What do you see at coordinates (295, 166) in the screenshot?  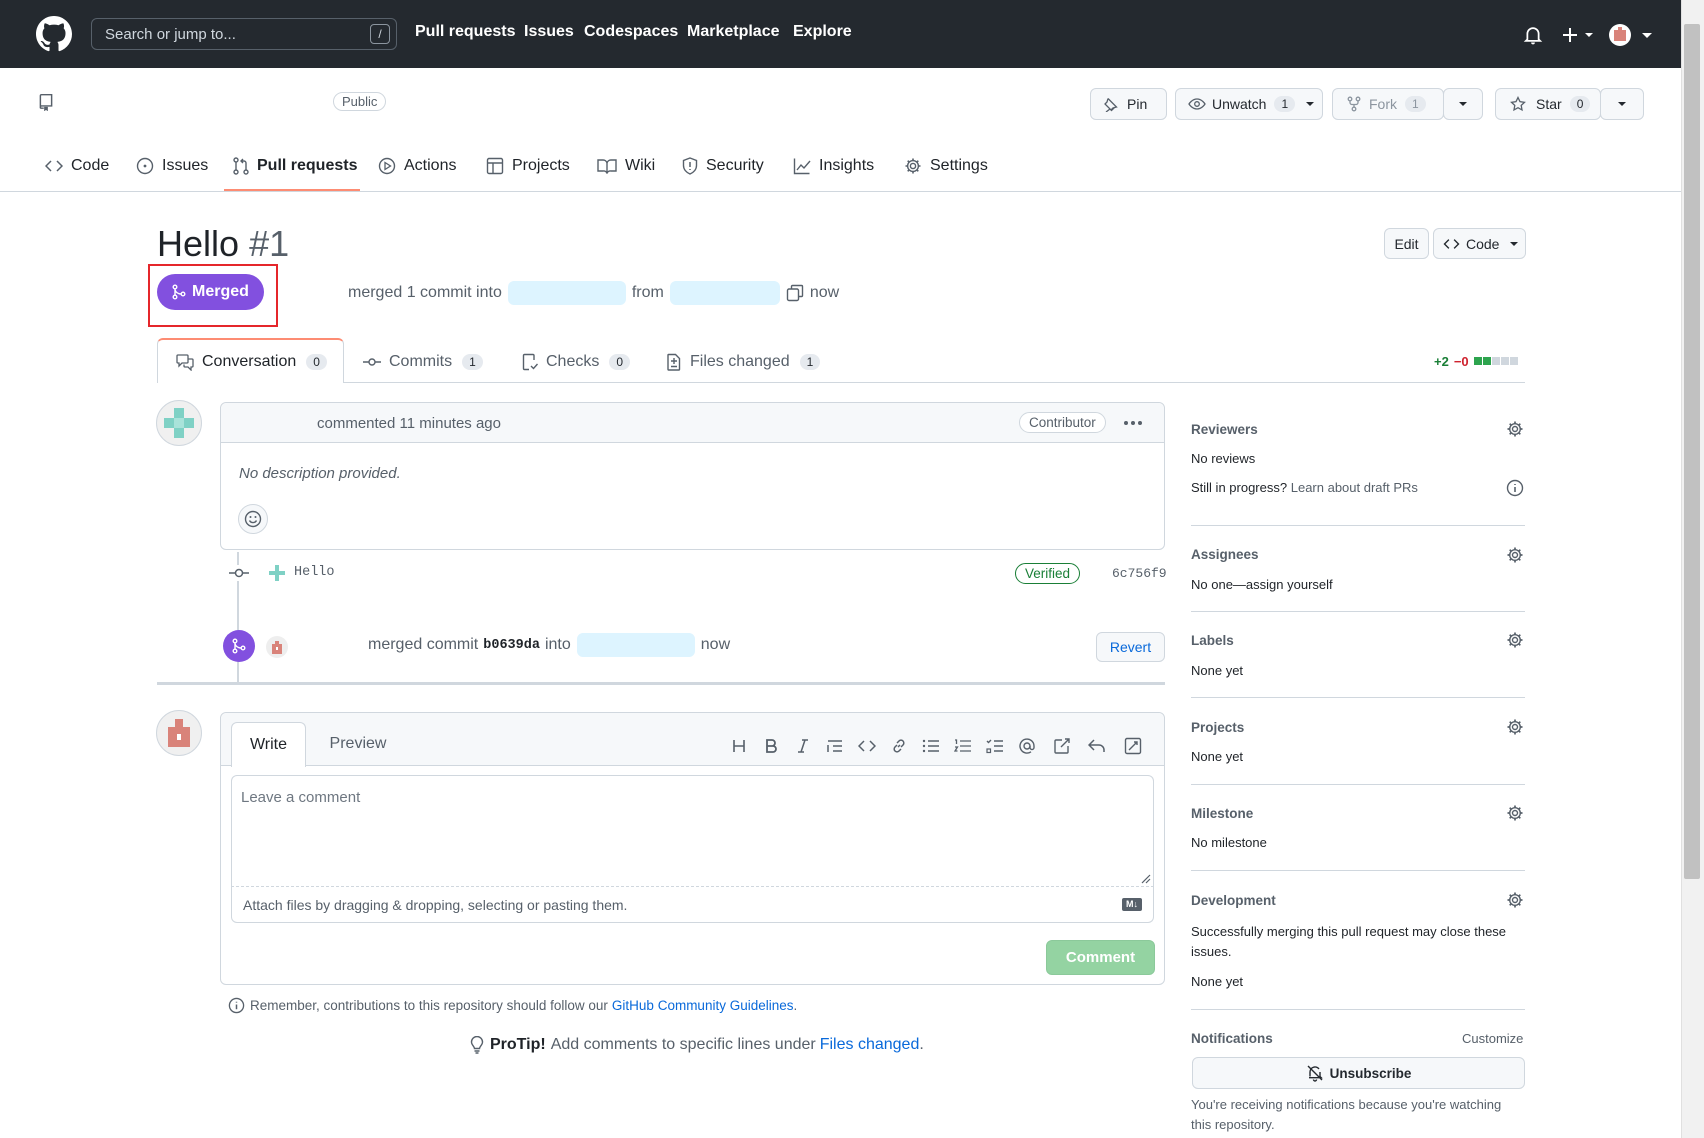 I see `tab-pull-requests: Pull requests` at bounding box center [295, 166].